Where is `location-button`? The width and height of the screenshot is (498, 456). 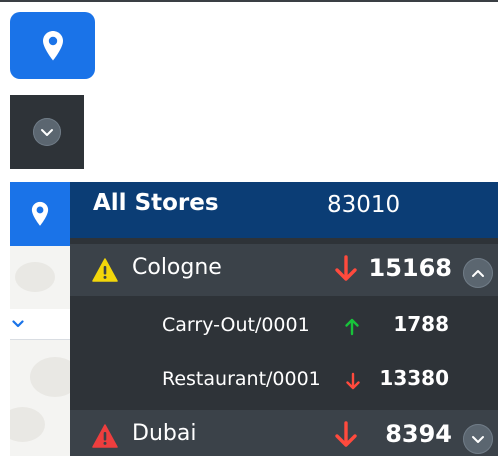 location-button is located at coordinates (52, 45).